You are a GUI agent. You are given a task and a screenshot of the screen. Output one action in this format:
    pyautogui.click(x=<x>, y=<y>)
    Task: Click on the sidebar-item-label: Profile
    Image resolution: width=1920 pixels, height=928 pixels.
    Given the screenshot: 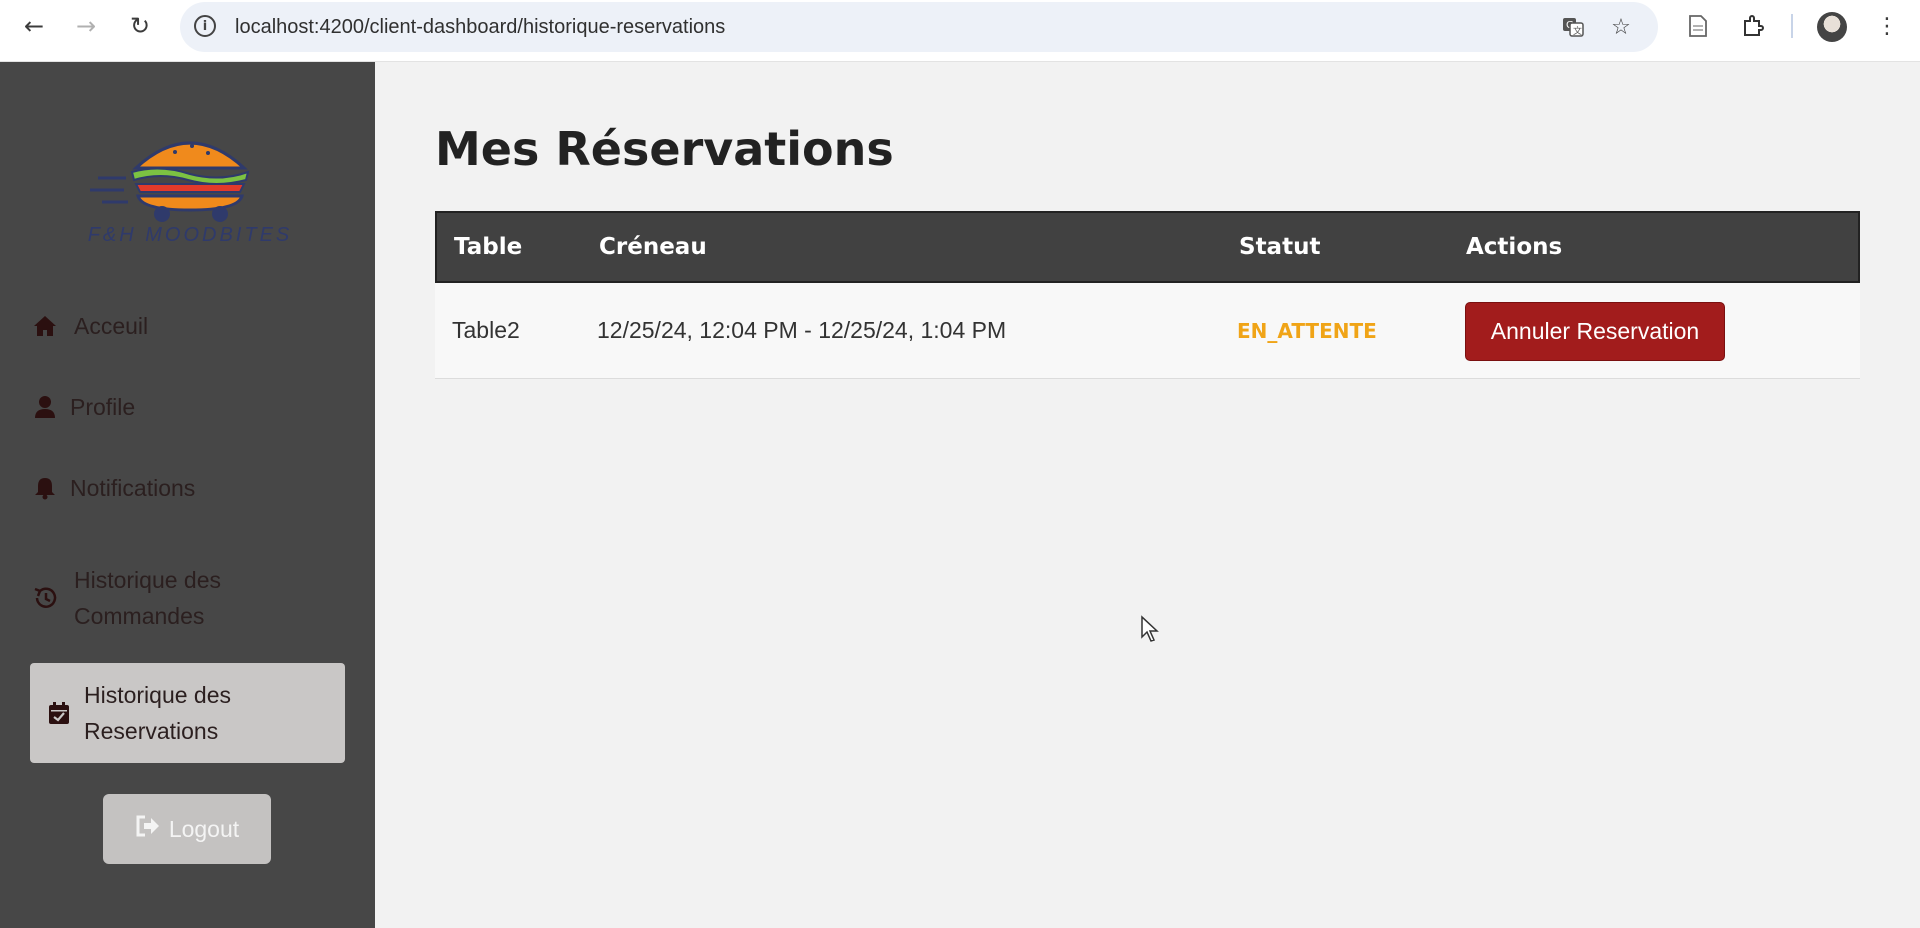 What is the action you would take?
    pyautogui.click(x=103, y=407)
    